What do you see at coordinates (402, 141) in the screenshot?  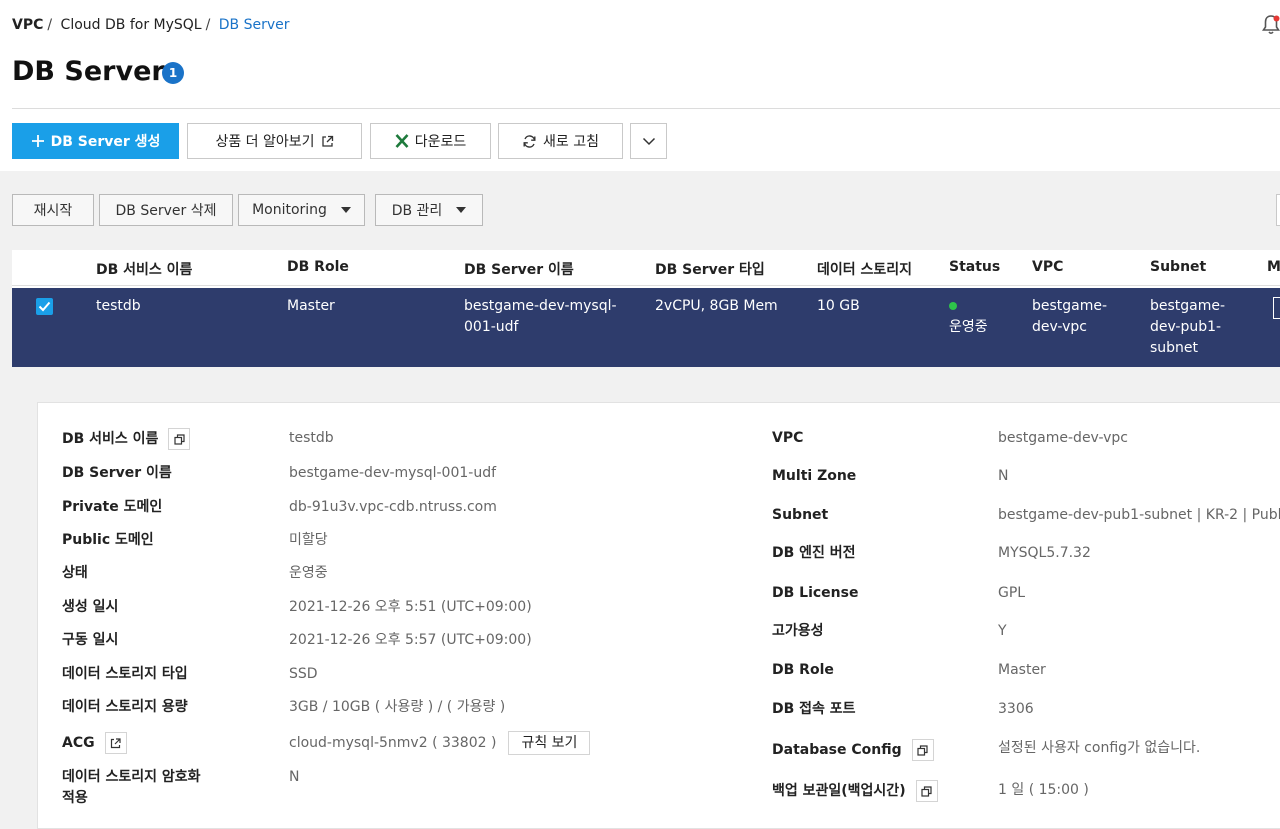 I see `excel-icon` at bounding box center [402, 141].